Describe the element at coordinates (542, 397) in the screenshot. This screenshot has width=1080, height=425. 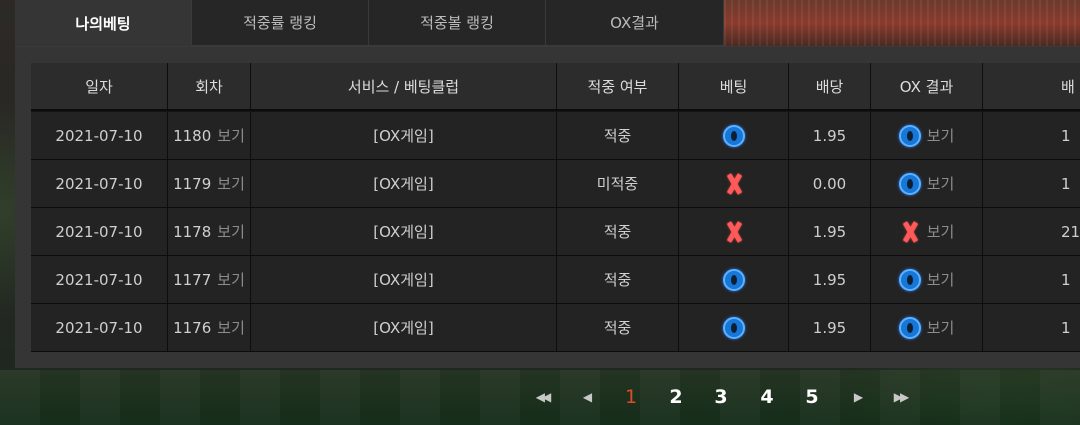
I see `double-chevron-left-icon: ◀◀` at that location.